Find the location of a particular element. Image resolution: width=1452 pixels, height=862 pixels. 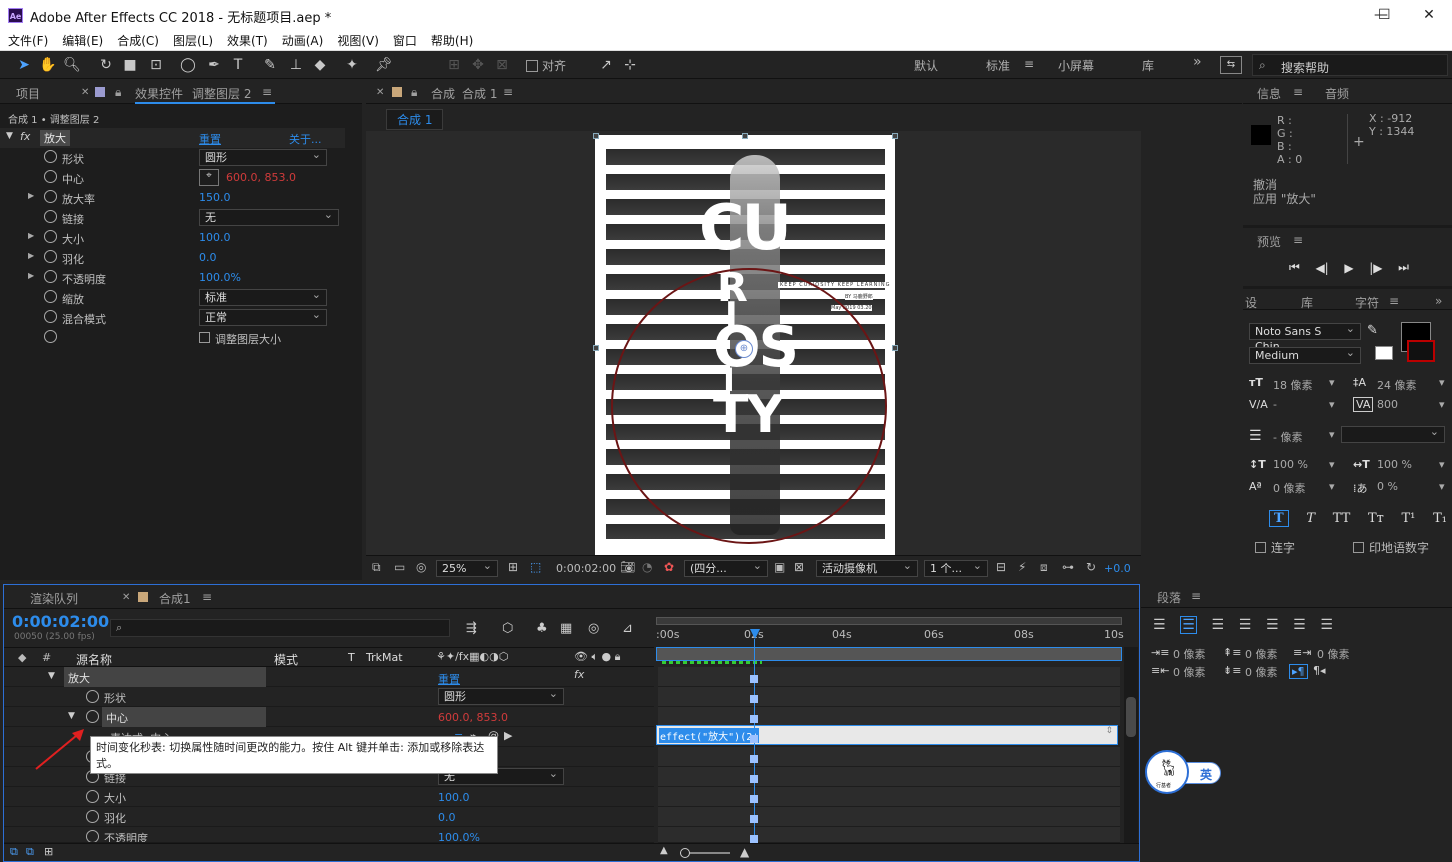

effect-row-name: 放大 is located at coordinates (165, 677).